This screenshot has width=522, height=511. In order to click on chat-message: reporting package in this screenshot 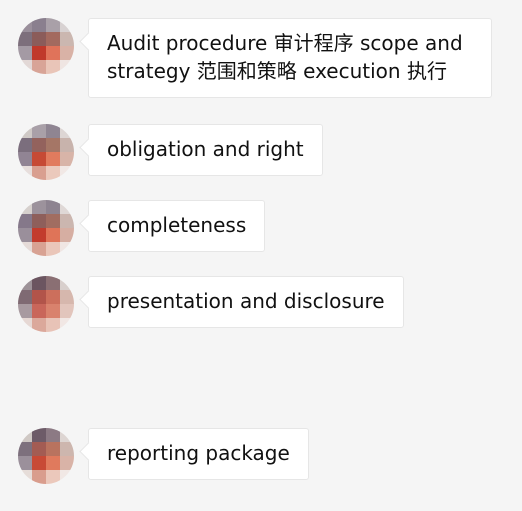, I will do `click(163, 456)`.